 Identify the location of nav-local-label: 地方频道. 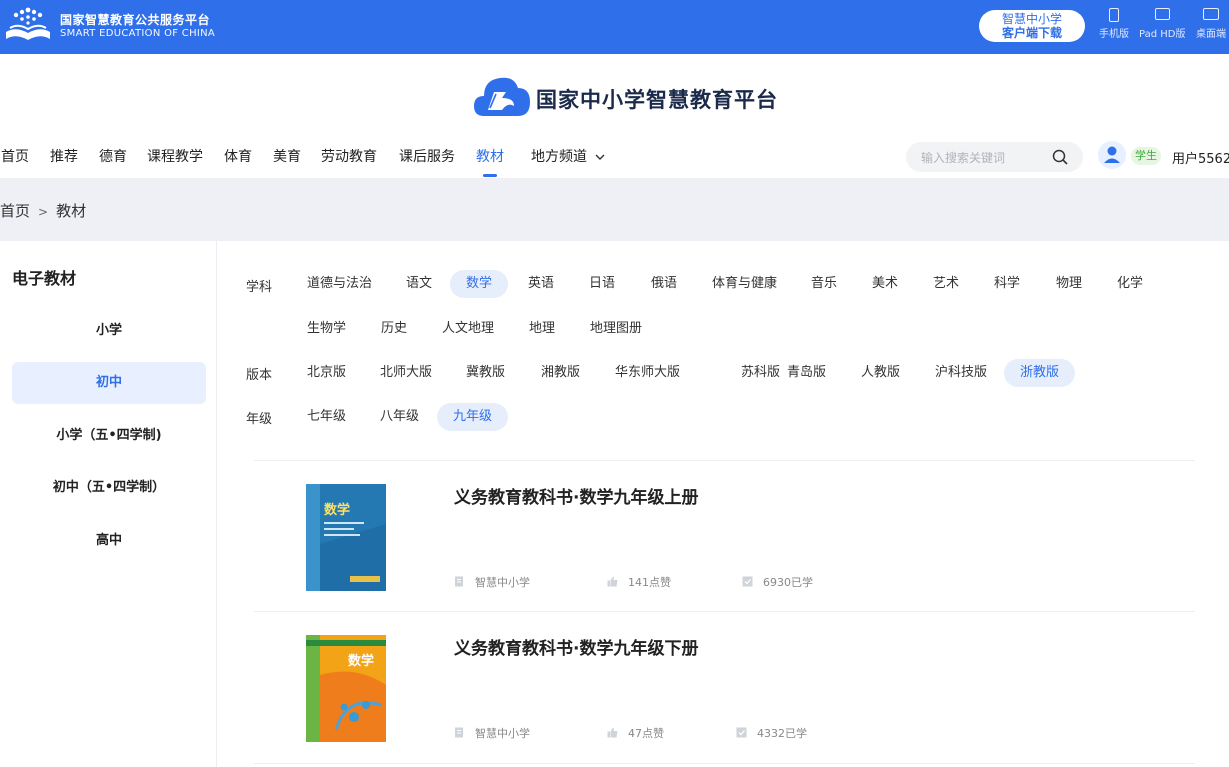
(559, 157).